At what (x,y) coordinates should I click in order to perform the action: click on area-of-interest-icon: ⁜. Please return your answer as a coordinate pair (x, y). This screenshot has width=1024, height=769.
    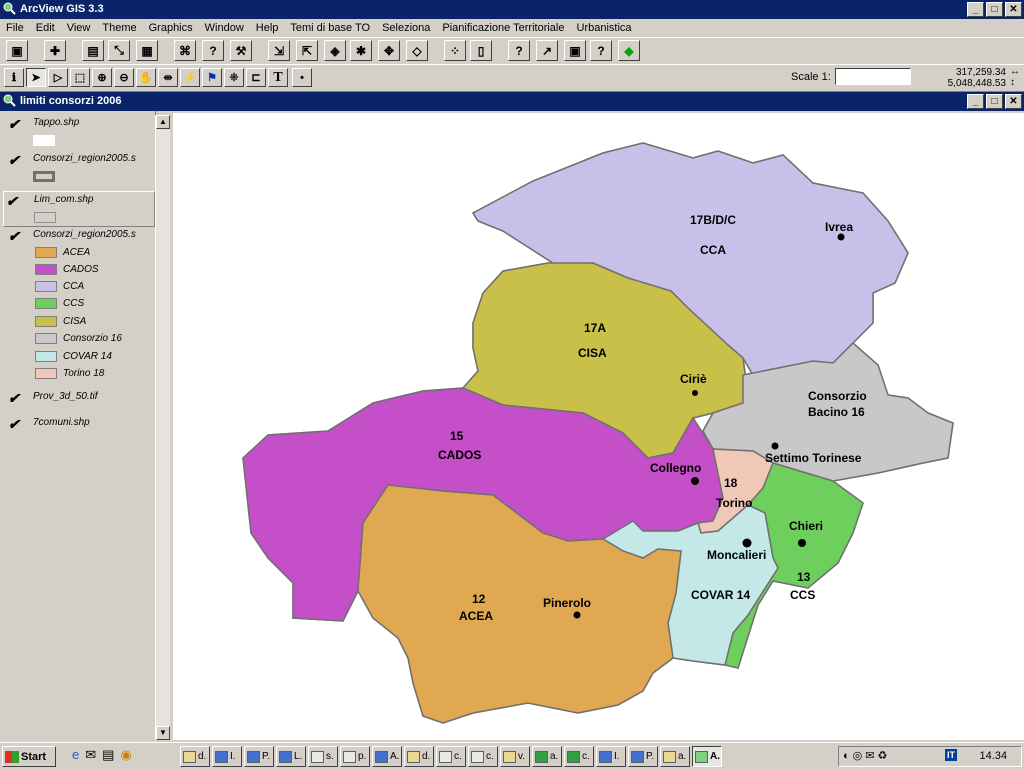
    Looking at the image, I should click on (234, 77).